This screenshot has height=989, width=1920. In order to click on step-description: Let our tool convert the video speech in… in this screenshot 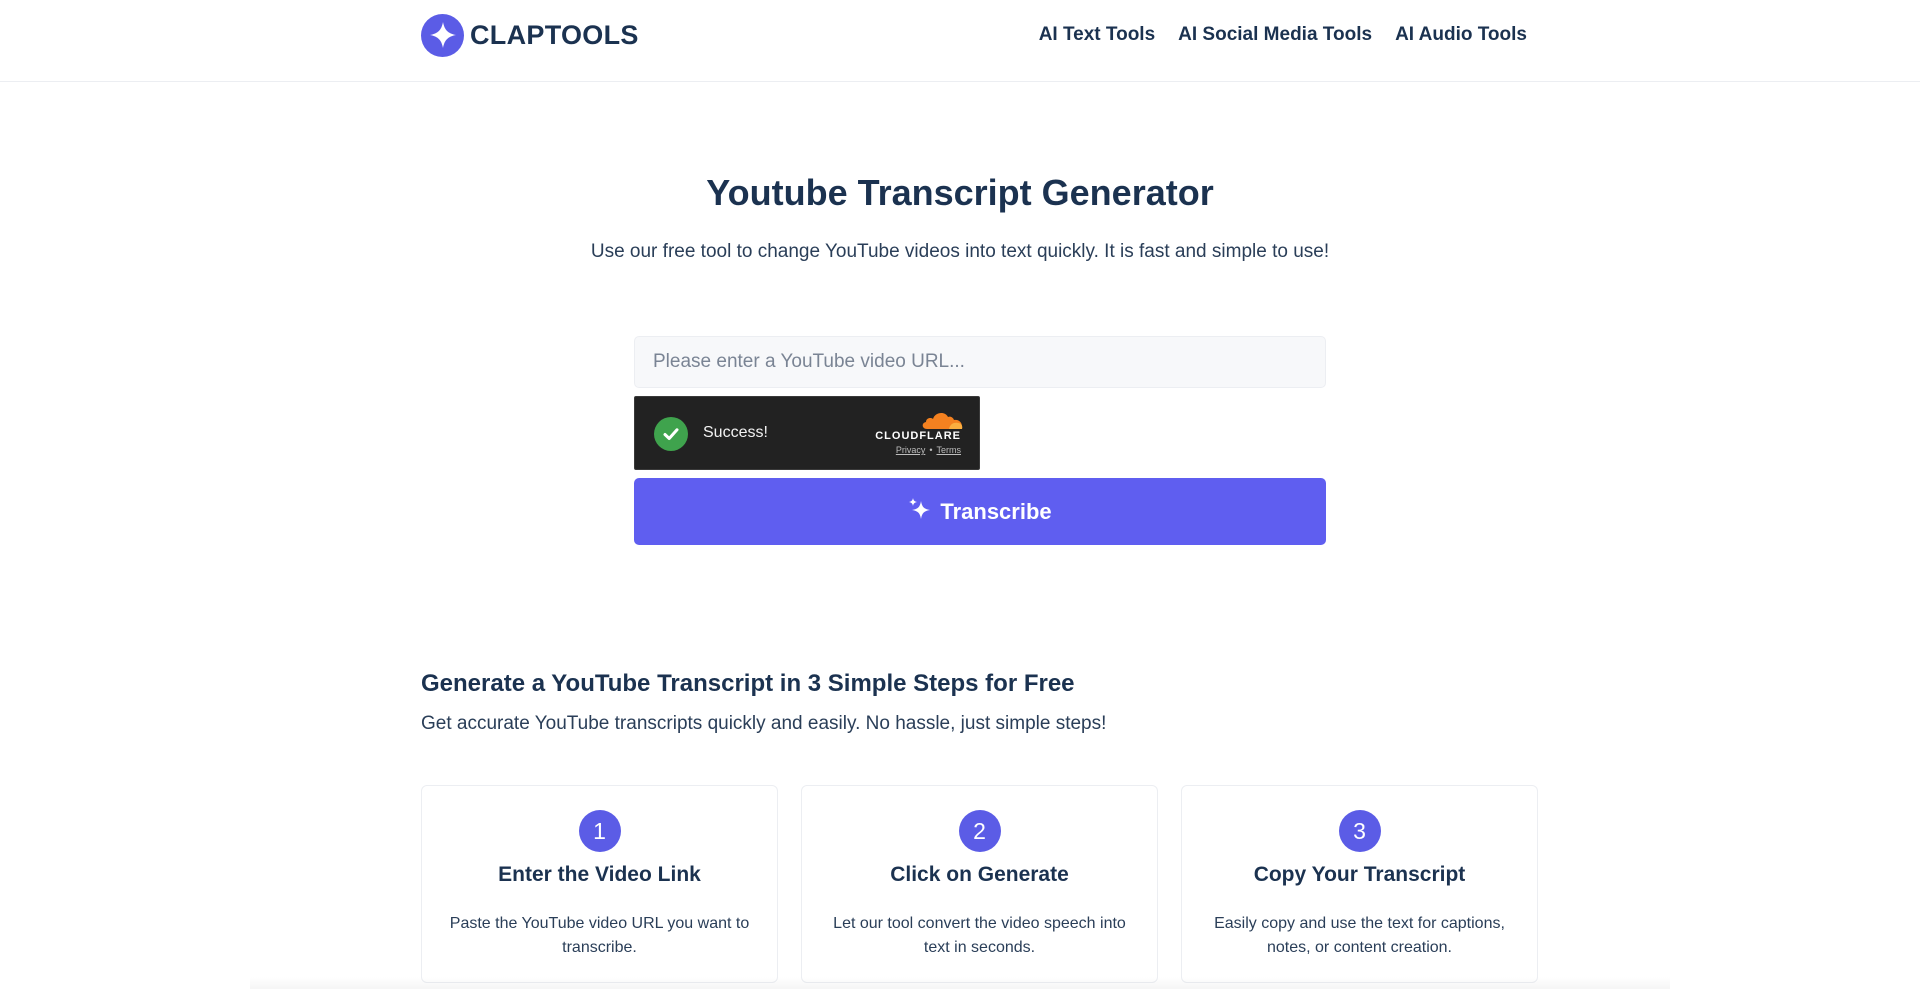, I will do `click(979, 935)`.